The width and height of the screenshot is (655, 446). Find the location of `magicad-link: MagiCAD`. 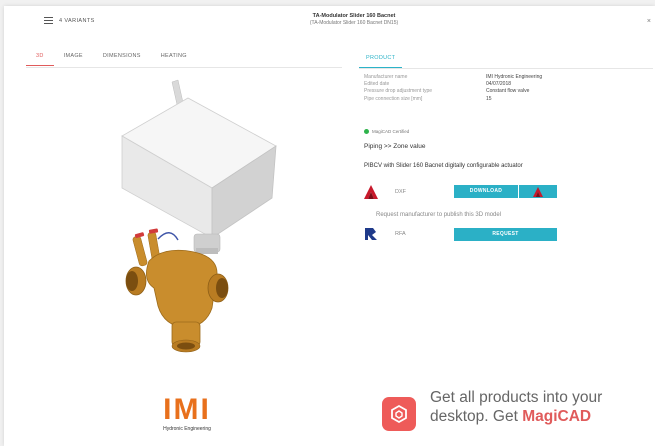

magicad-link: MagiCAD is located at coordinates (556, 416).